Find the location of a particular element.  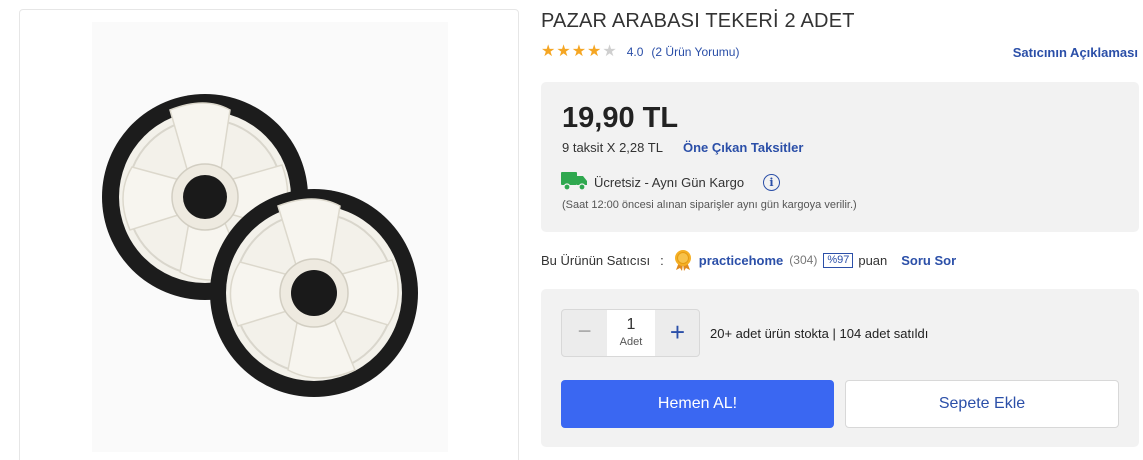

seller-name-link: practicehome is located at coordinates (741, 260).